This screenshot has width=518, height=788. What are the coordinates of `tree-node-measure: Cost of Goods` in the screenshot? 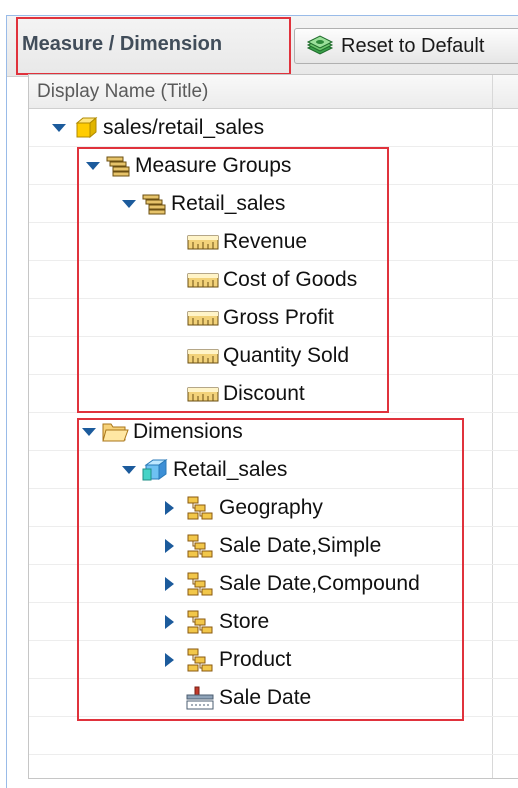 It's located at (273, 280).